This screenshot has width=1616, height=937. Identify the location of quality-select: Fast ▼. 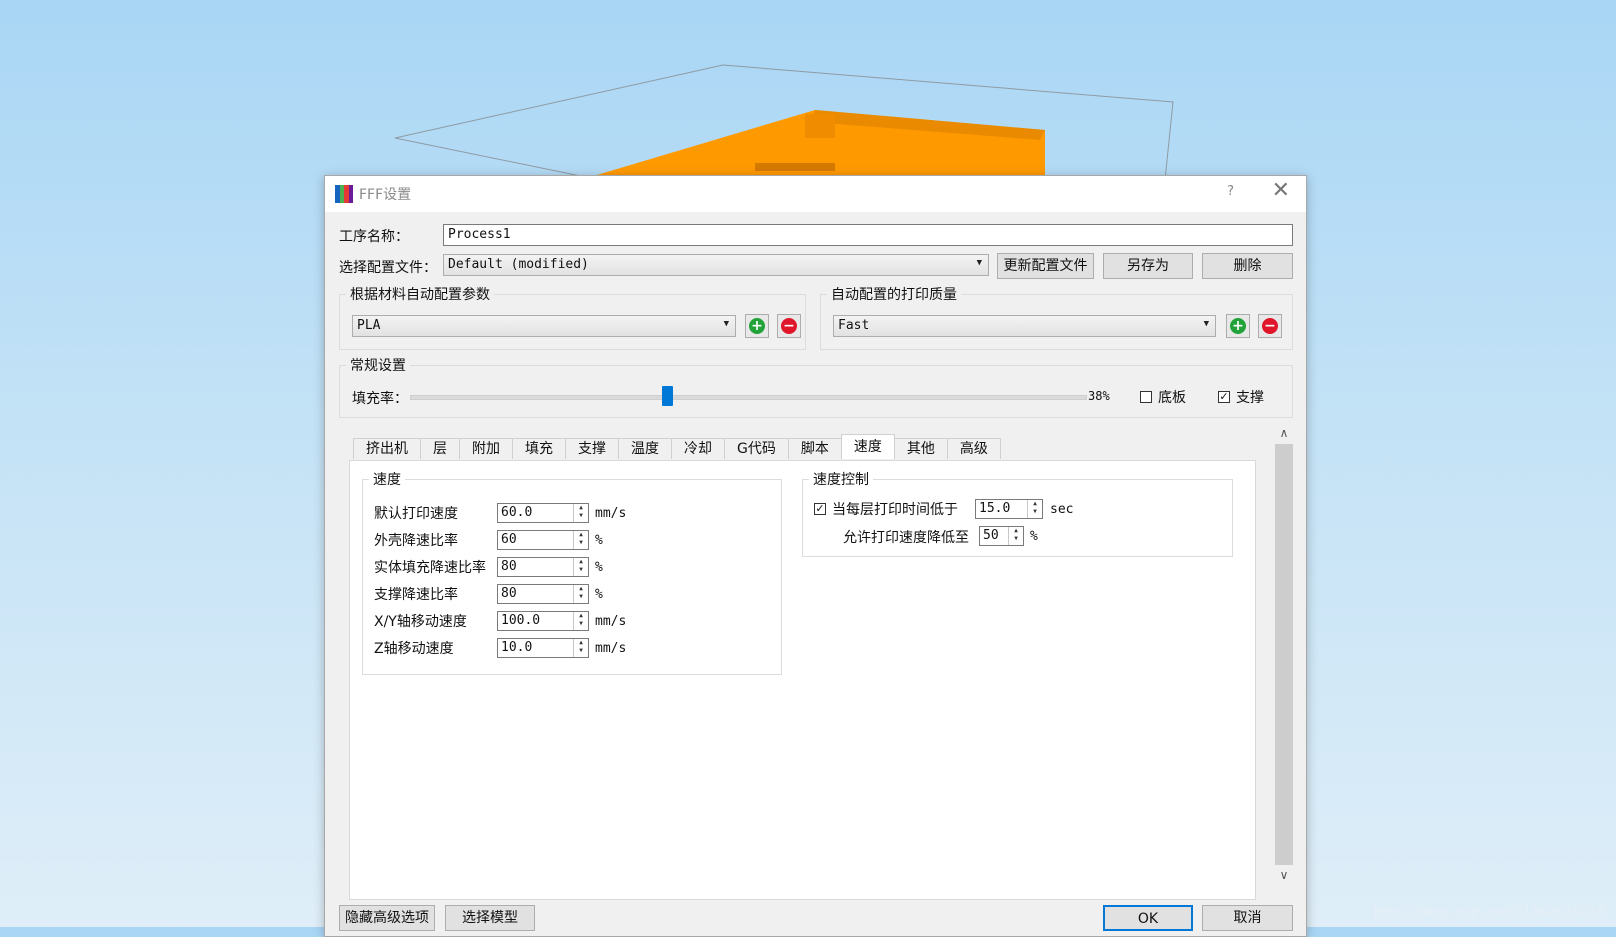
(1024, 326).